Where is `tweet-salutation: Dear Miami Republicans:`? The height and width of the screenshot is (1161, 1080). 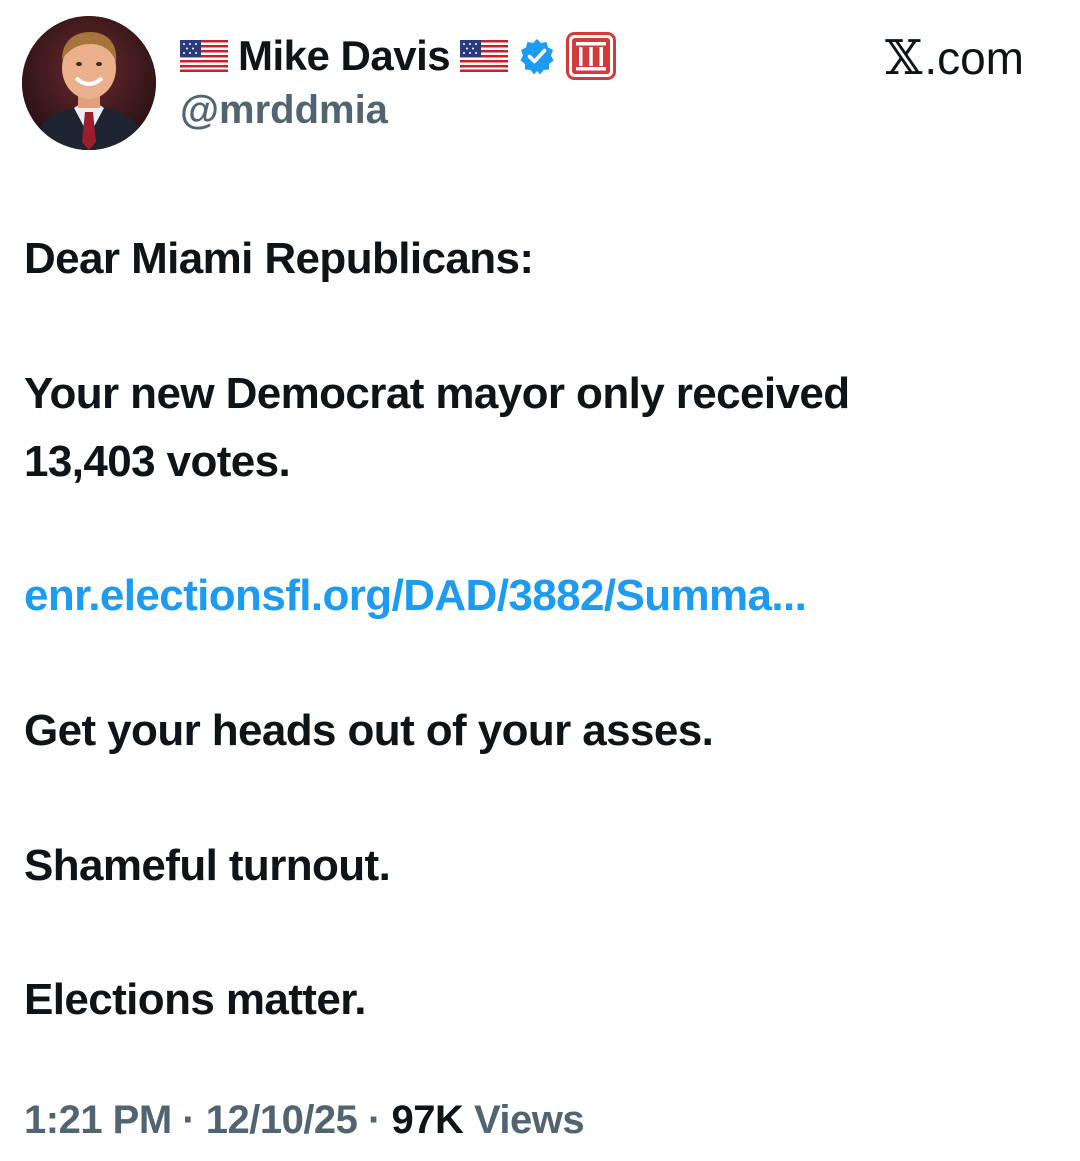 tweet-salutation: Dear Miami Republicans: is located at coordinates (279, 258).